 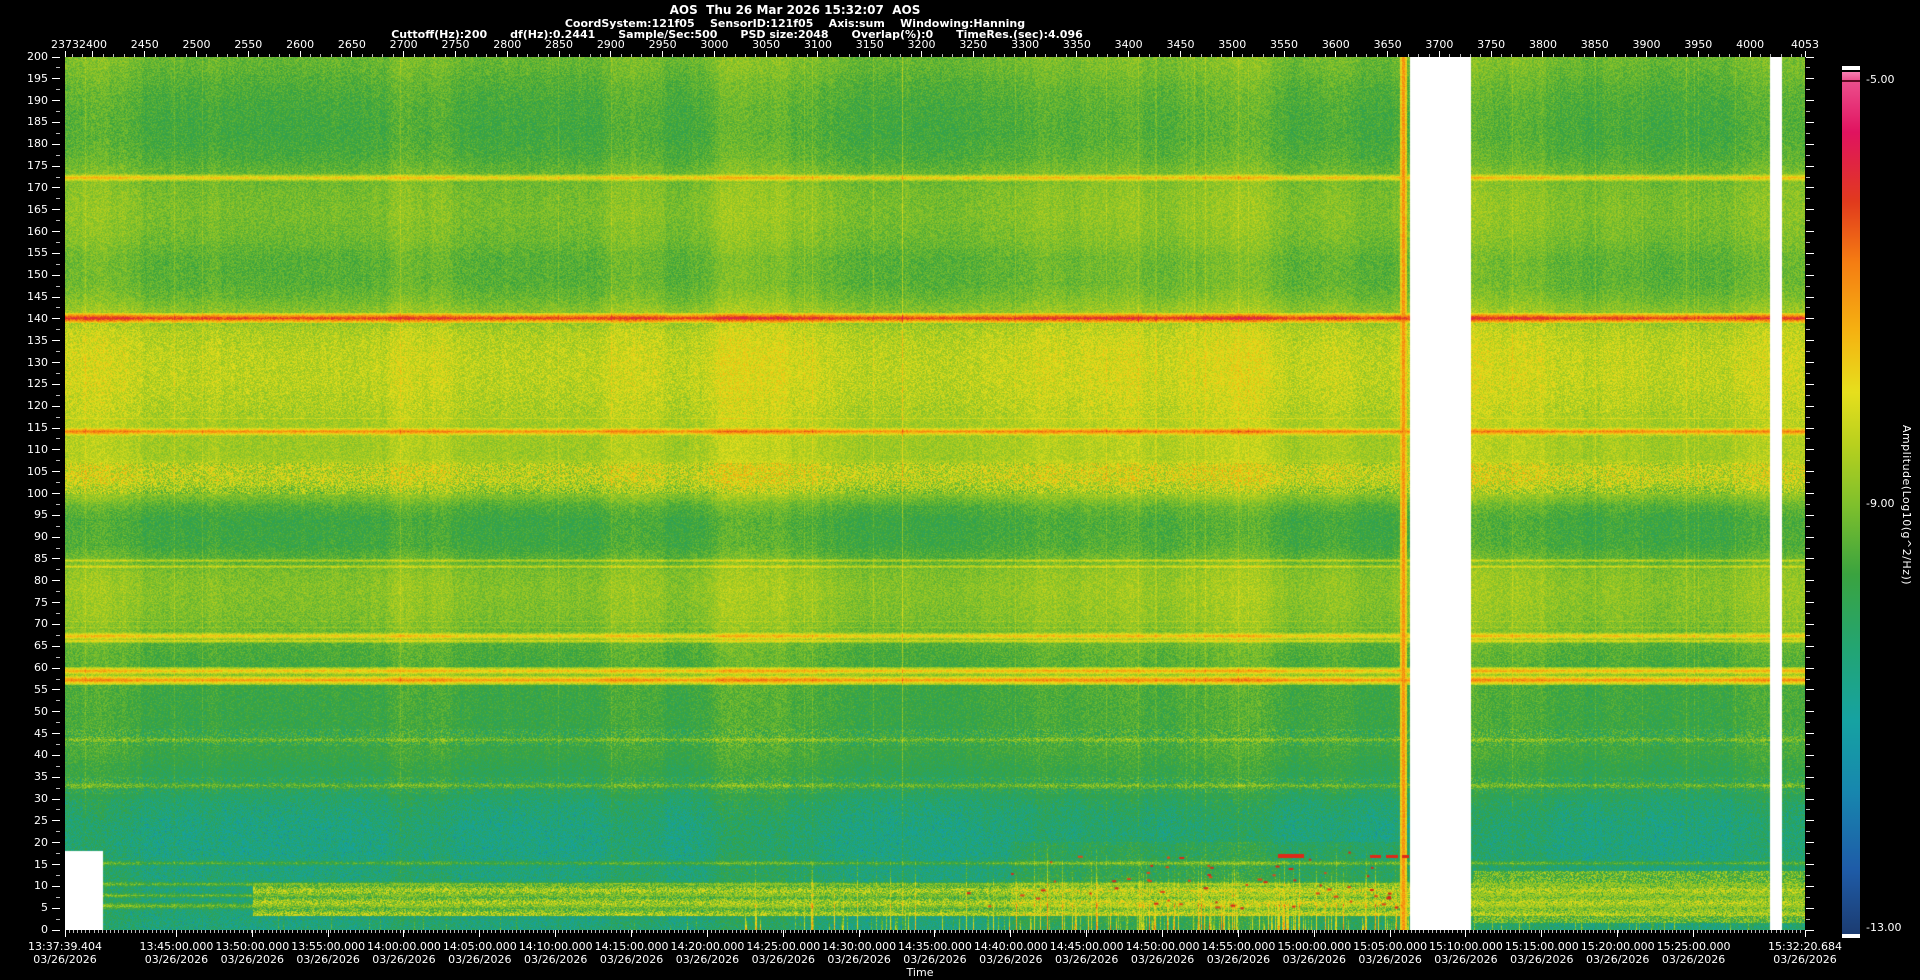 I want to click on freq-tick-label: 125, so click(x=37, y=384).